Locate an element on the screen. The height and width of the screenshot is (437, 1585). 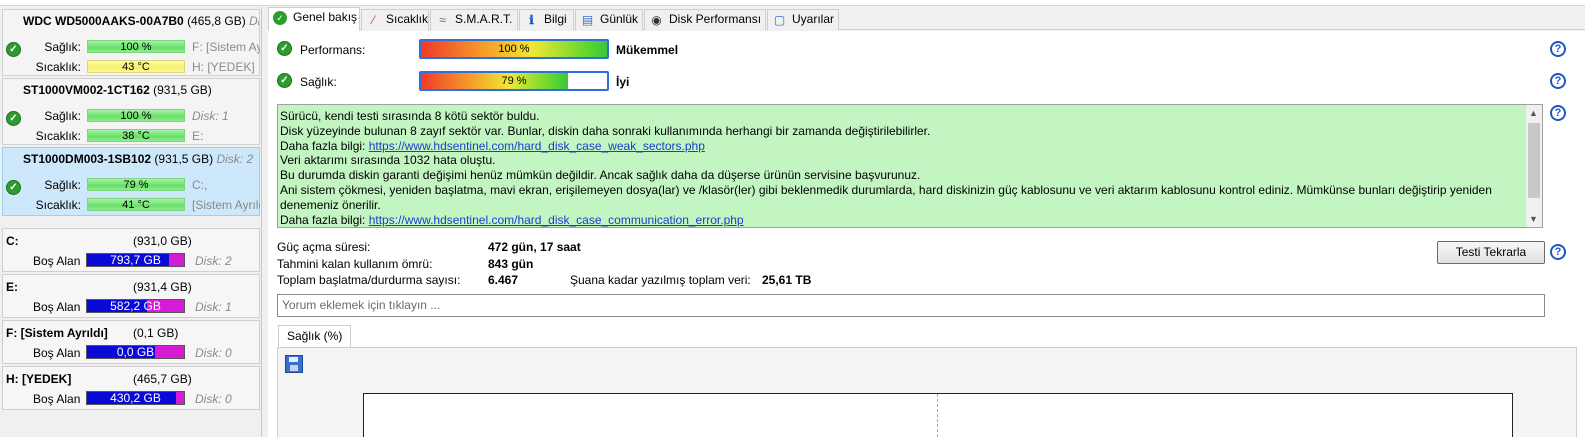
free-space-bar: 0,0 GB is located at coordinates (135, 352).